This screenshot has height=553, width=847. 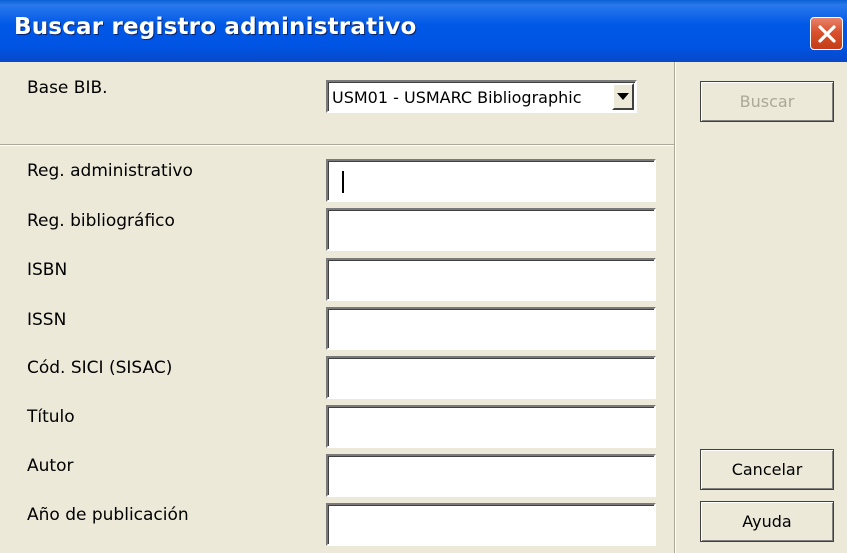 I want to click on sici-label: Cód. SICI (SISAC), so click(x=100, y=368).